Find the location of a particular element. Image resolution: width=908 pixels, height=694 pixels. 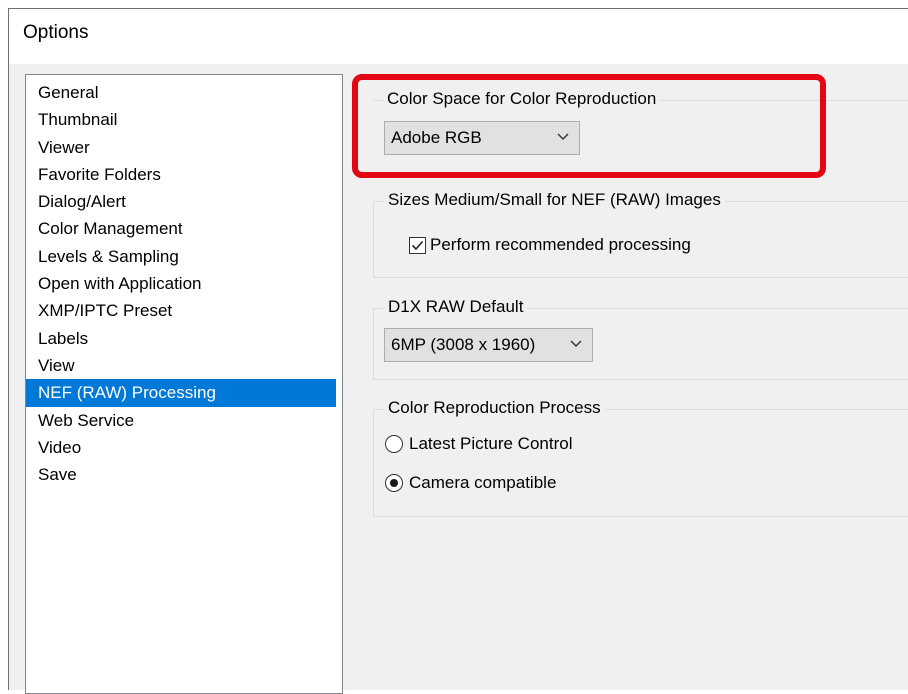

checkbox-box is located at coordinates (417, 245).